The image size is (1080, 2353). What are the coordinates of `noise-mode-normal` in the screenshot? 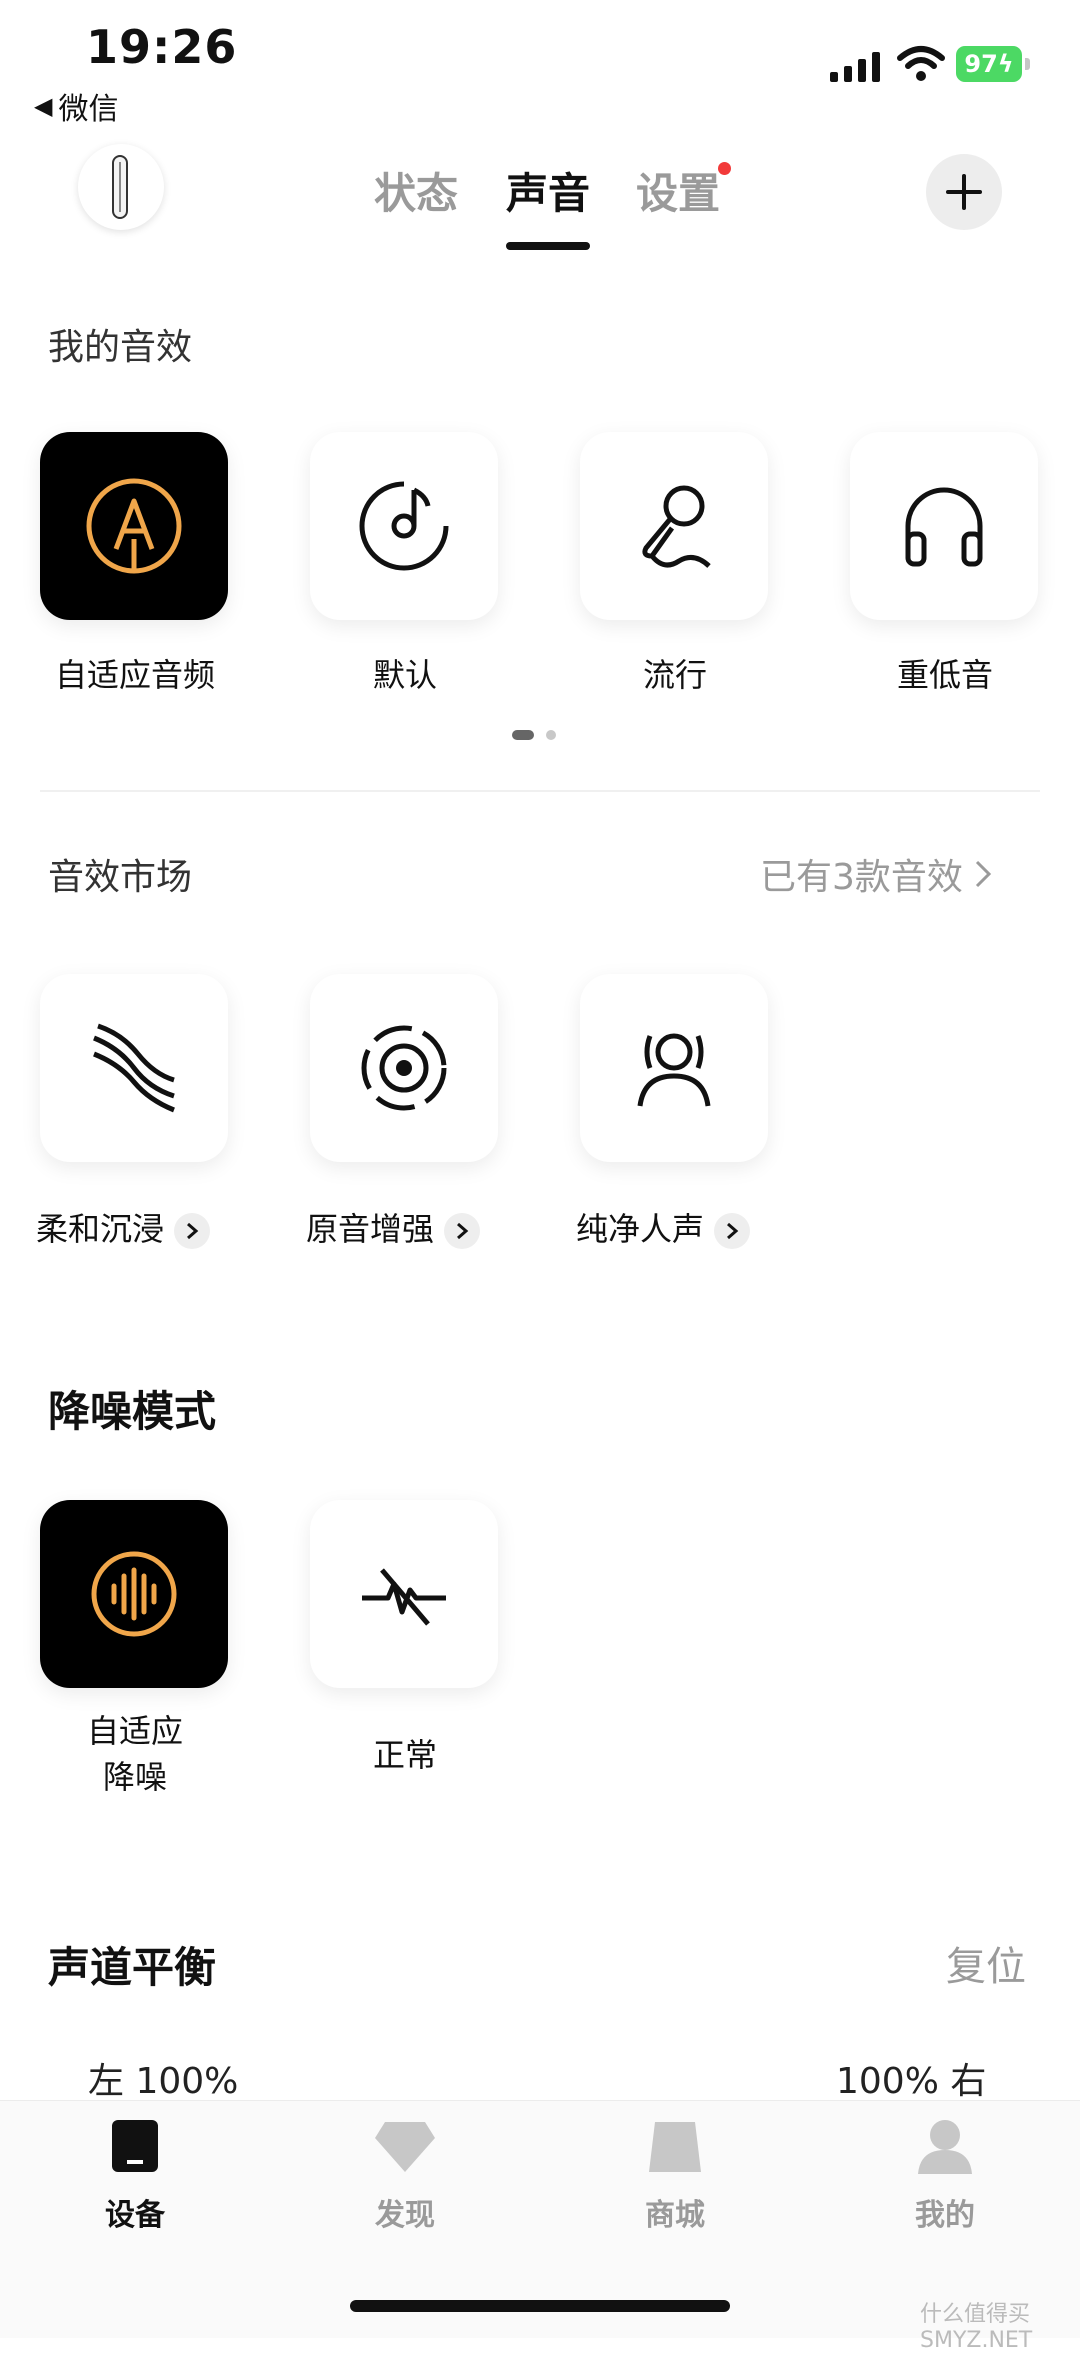 It's located at (404, 1594).